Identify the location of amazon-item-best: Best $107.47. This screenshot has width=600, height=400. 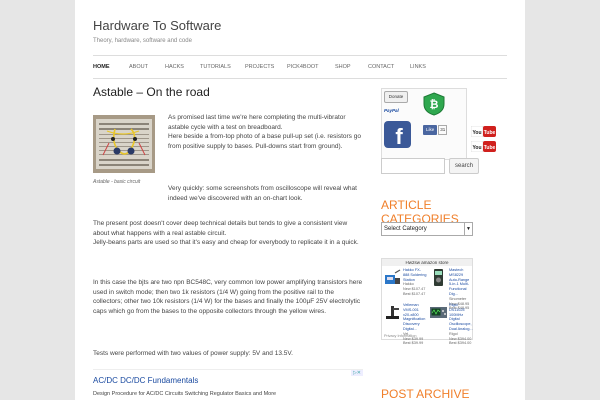
(414, 293).